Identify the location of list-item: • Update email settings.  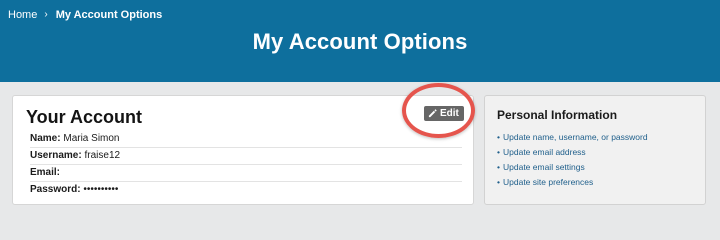
(572, 167).